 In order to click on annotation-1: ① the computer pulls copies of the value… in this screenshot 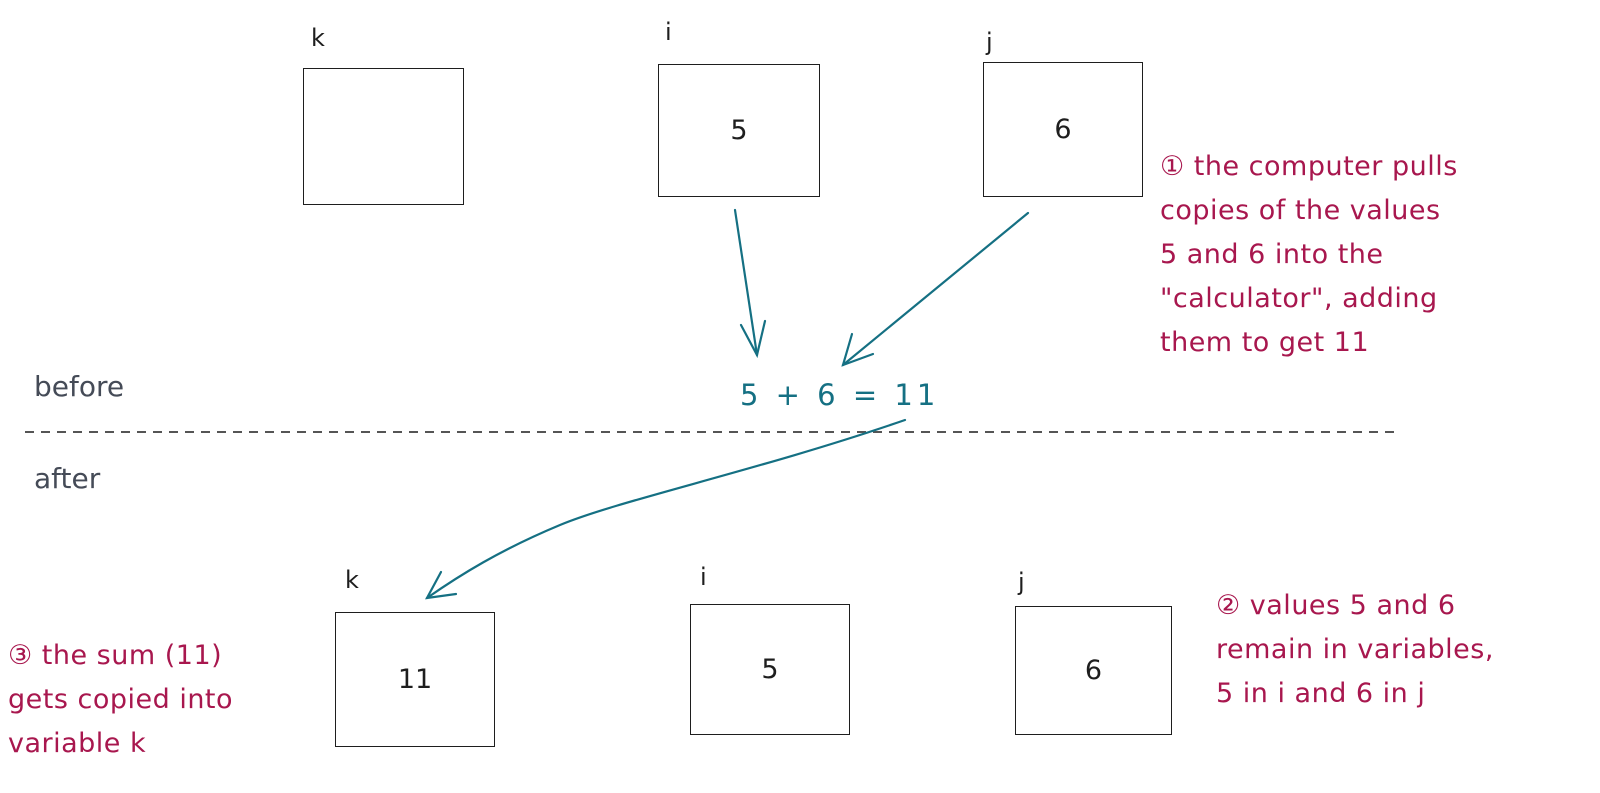, I will do `click(1309, 255)`.